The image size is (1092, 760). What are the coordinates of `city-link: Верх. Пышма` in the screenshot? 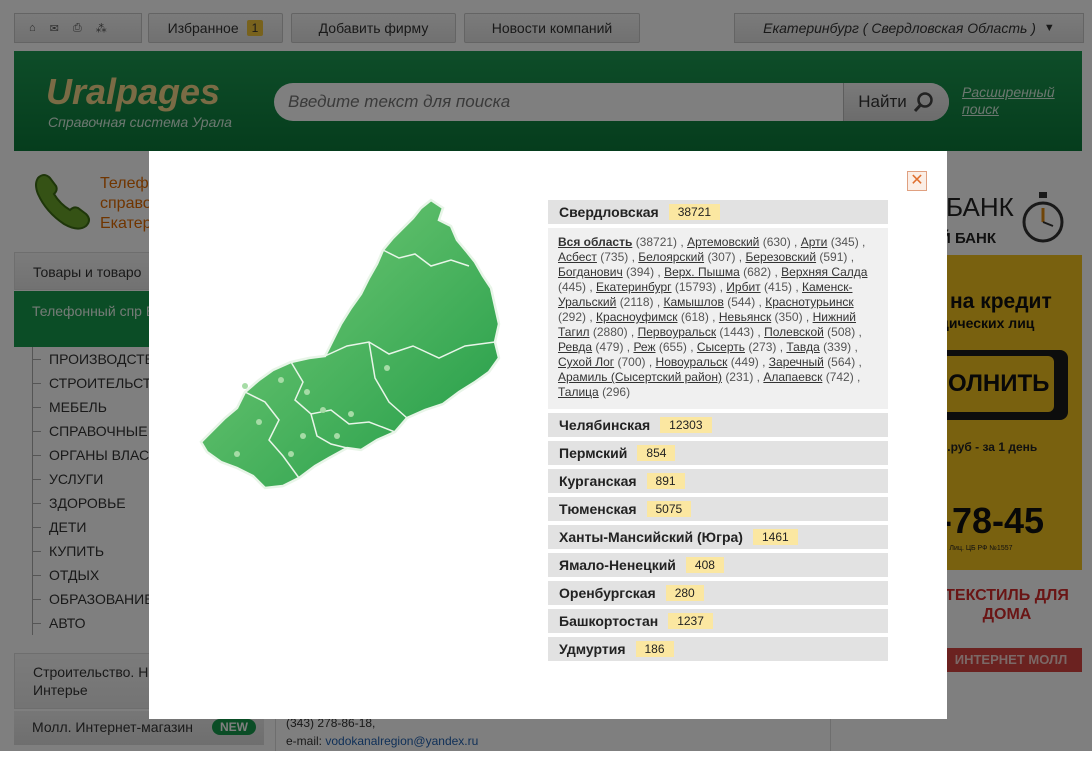 It's located at (702, 272).